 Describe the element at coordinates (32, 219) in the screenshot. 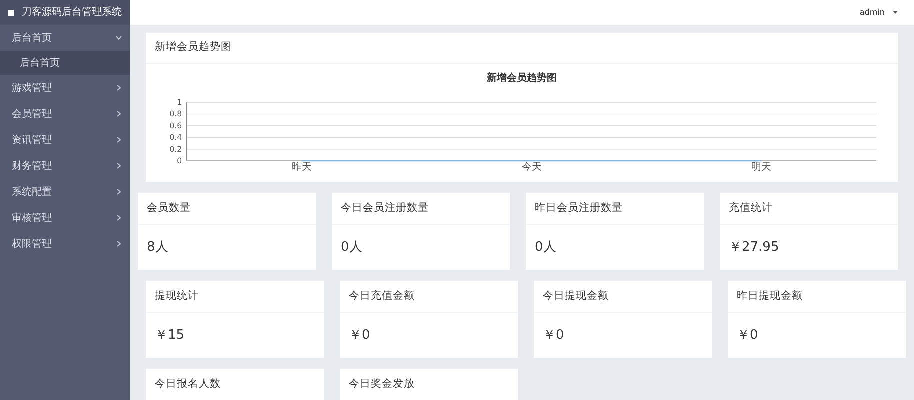

I see `menu-label: 审核管理` at that location.